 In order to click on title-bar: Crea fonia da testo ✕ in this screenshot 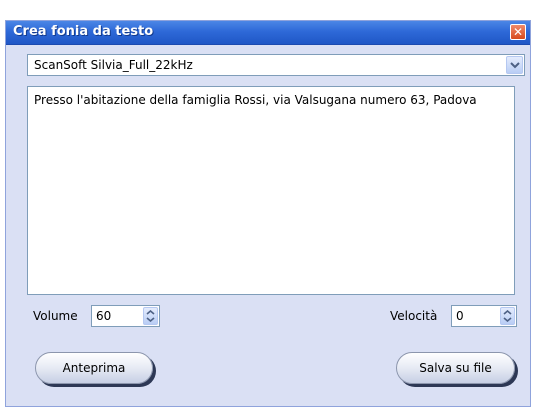, I will do `click(268, 33)`.